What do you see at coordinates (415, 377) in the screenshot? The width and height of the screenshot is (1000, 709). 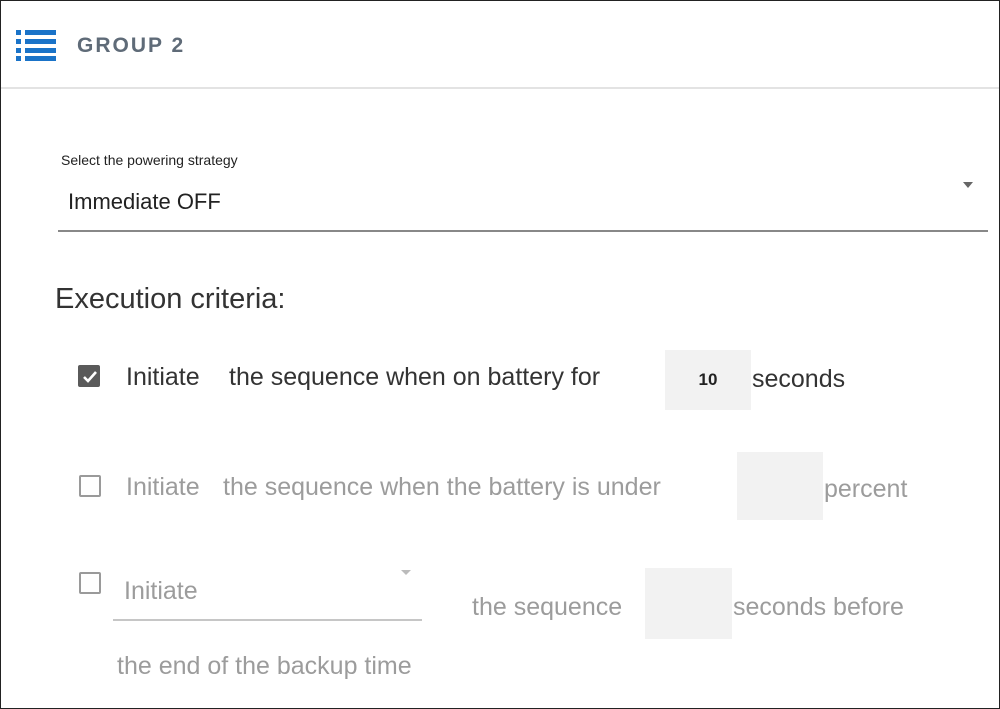 I see `battery-duration-text: the sequence when on battery for` at bounding box center [415, 377].